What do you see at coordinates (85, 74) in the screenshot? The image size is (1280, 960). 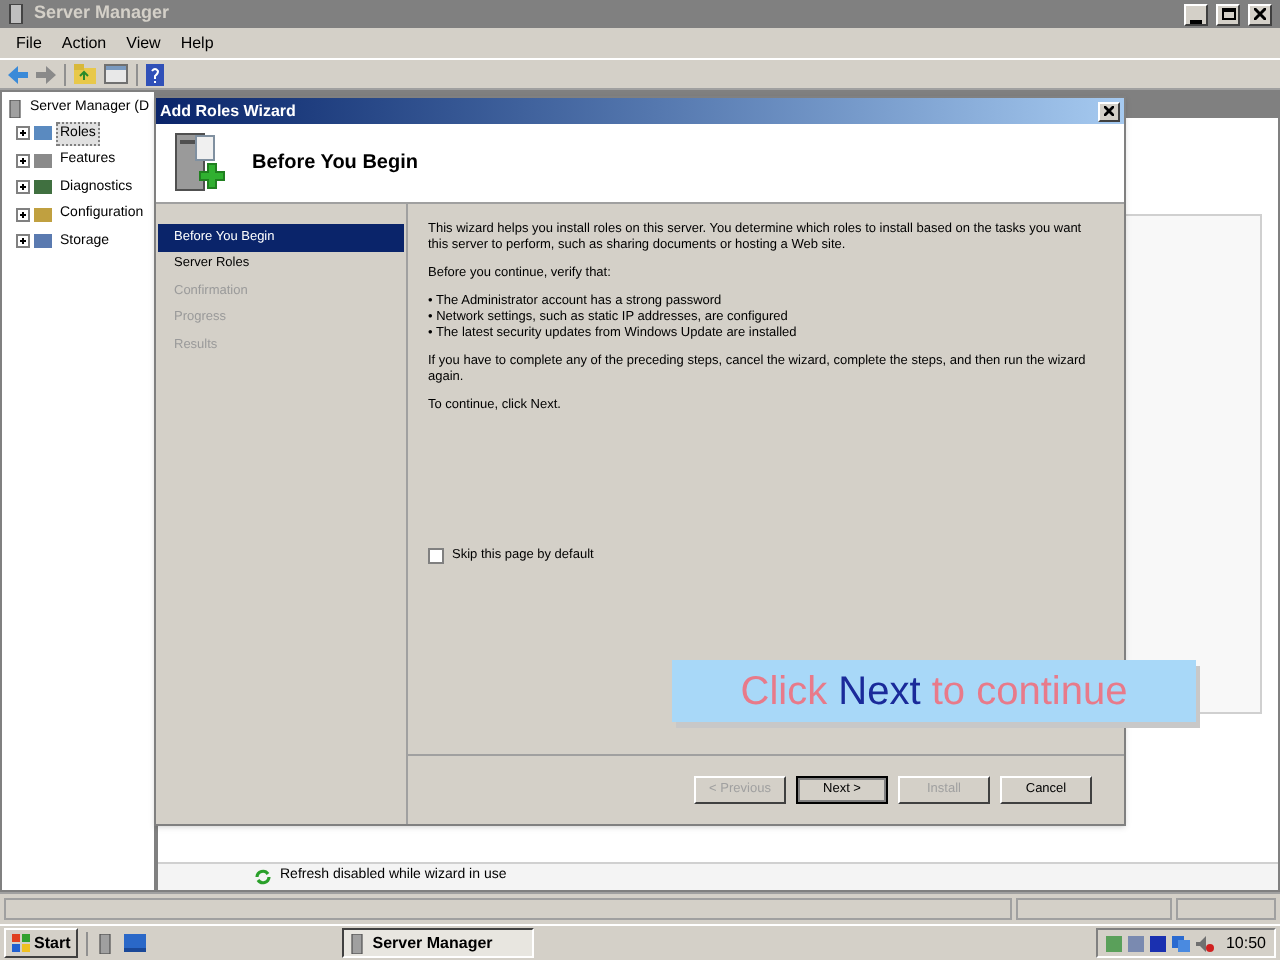 I see `folder-icon` at bounding box center [85, 74].